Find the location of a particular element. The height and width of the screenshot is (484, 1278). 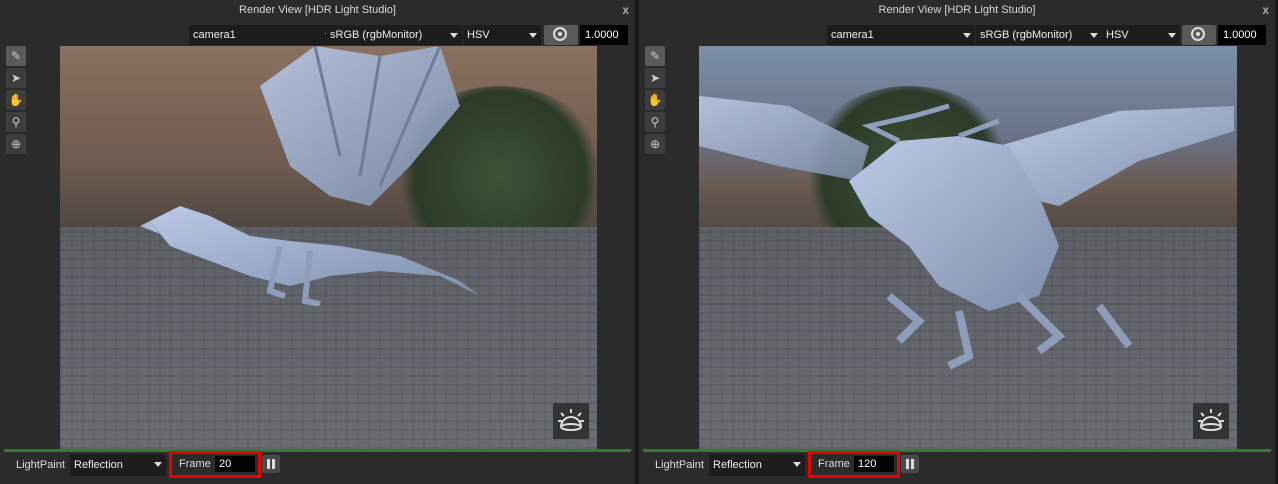

frame-highlight: Frame 120 is located at coordinates (854, 464).